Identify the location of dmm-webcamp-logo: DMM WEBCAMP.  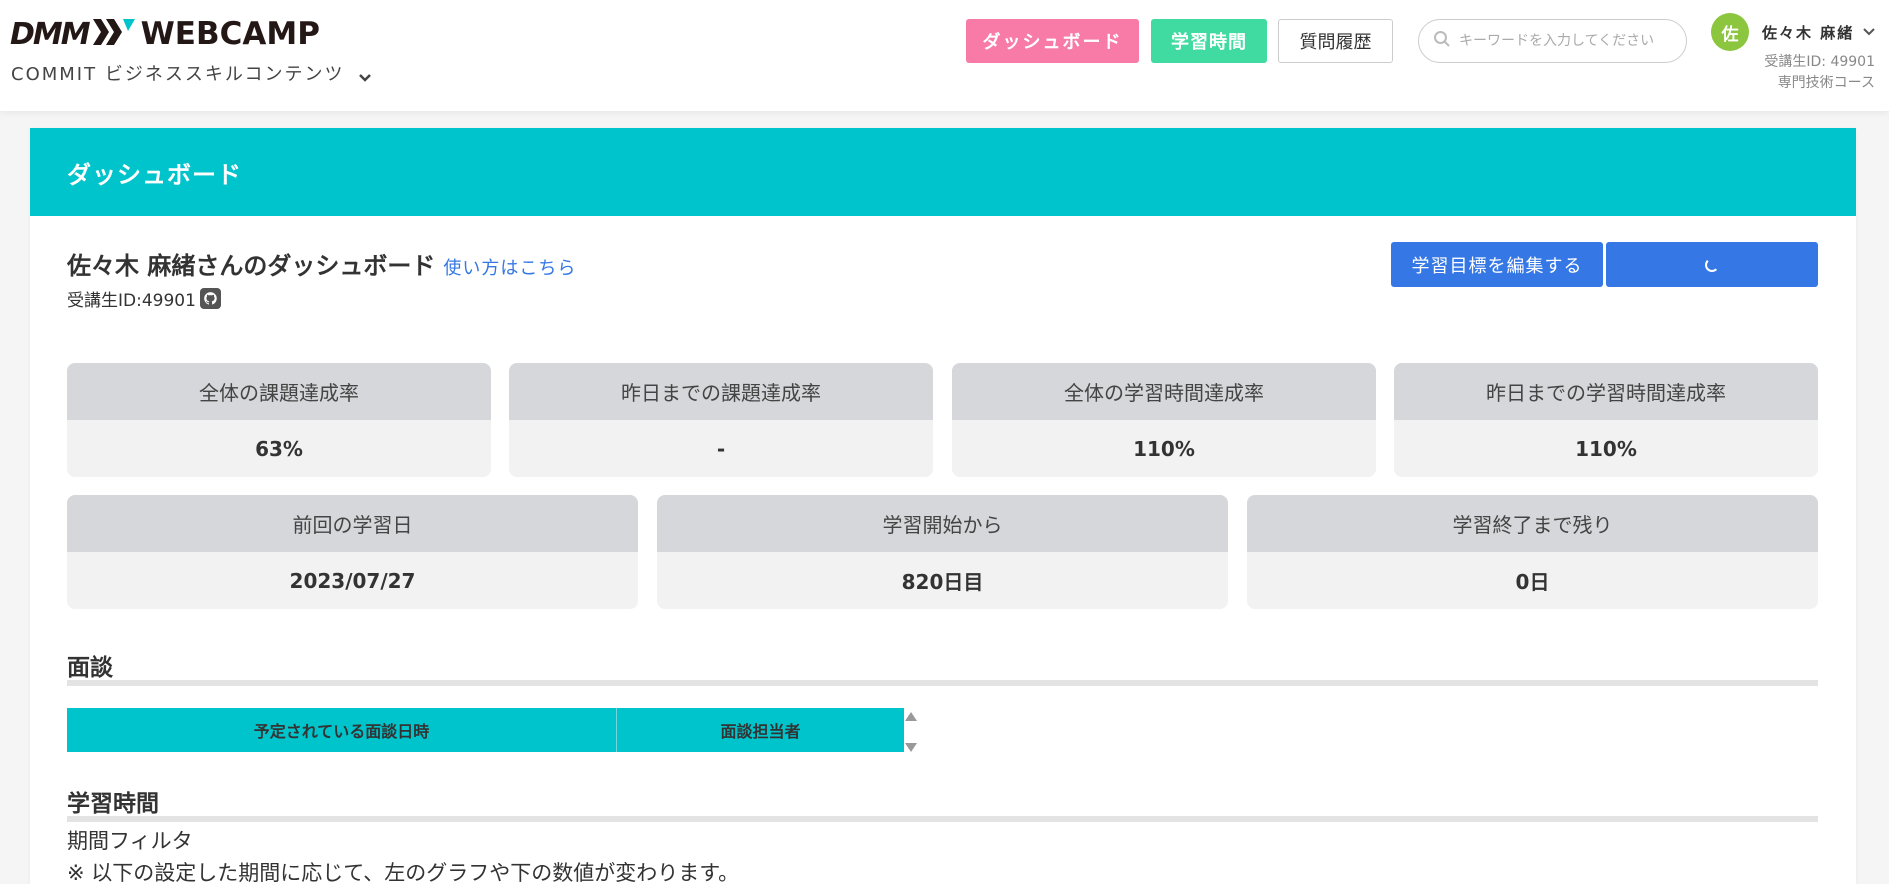
(165, 34).